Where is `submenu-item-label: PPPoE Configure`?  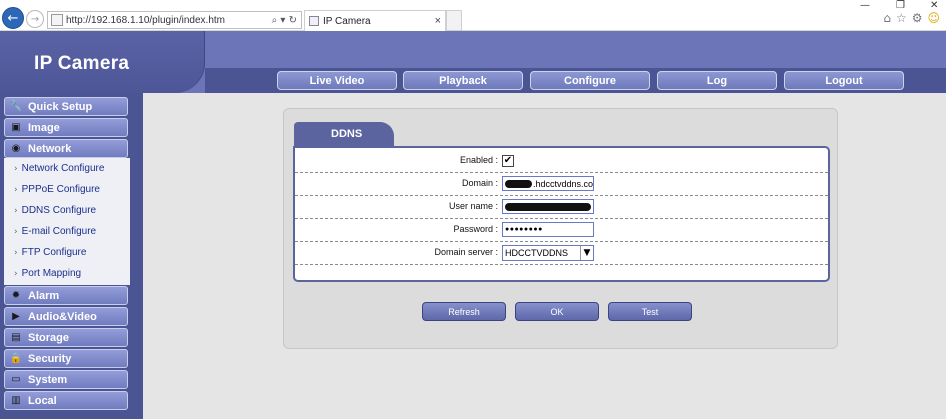 submenu-item-label: PPPoE Configure is located at coordinates (60, 189).